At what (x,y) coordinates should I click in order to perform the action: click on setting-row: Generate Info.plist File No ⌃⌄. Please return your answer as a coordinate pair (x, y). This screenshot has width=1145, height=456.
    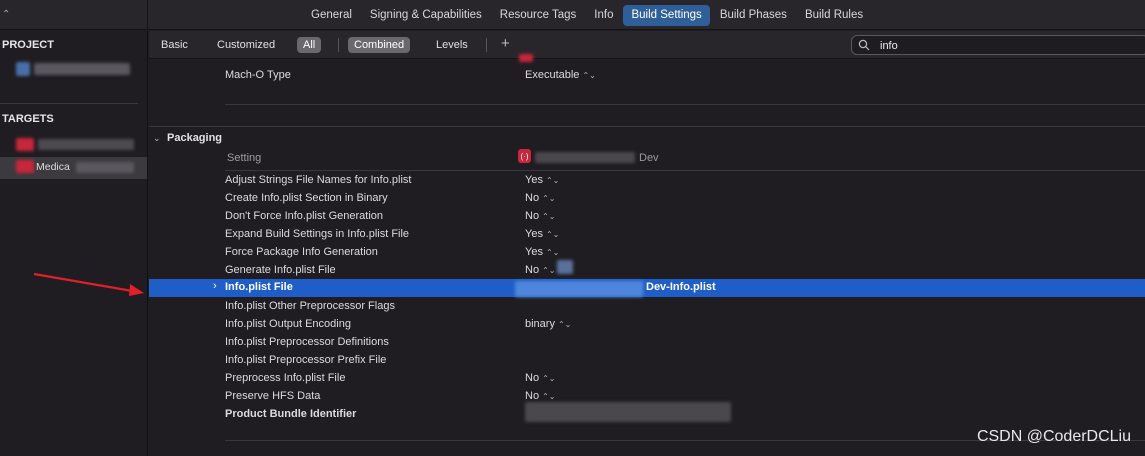
    Looking at the image, I should click on (647, 270).